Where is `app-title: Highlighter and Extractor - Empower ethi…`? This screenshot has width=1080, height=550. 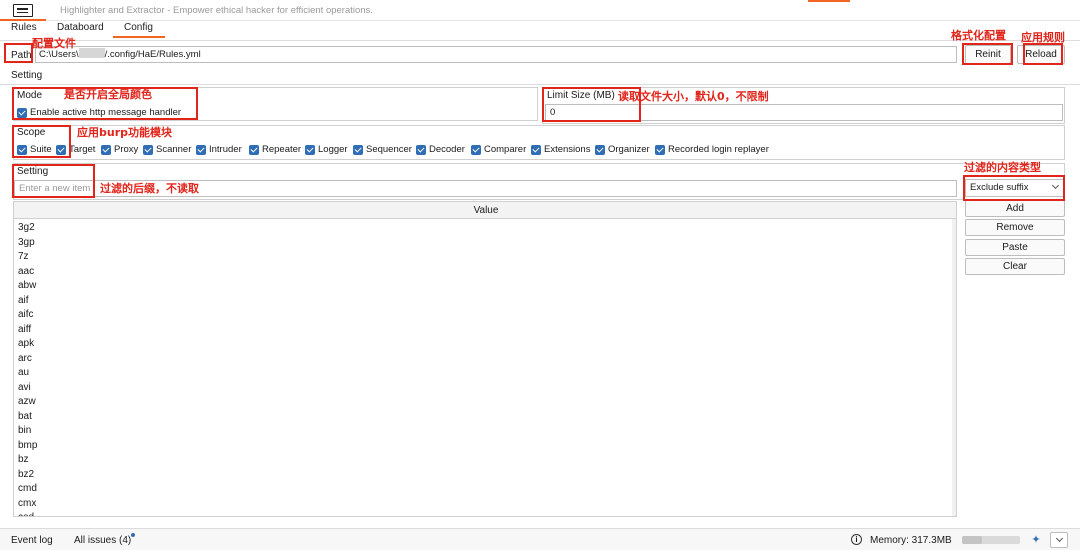 app-title: Highlighter and Extractor - Empower ethi… is located at coordinates (216, 10).